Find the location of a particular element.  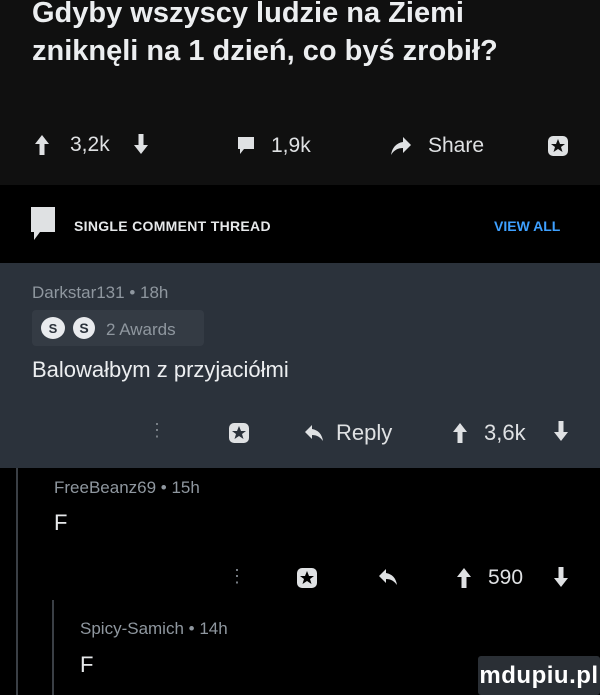

post-downvote-button is located at coordinates (141, 144).